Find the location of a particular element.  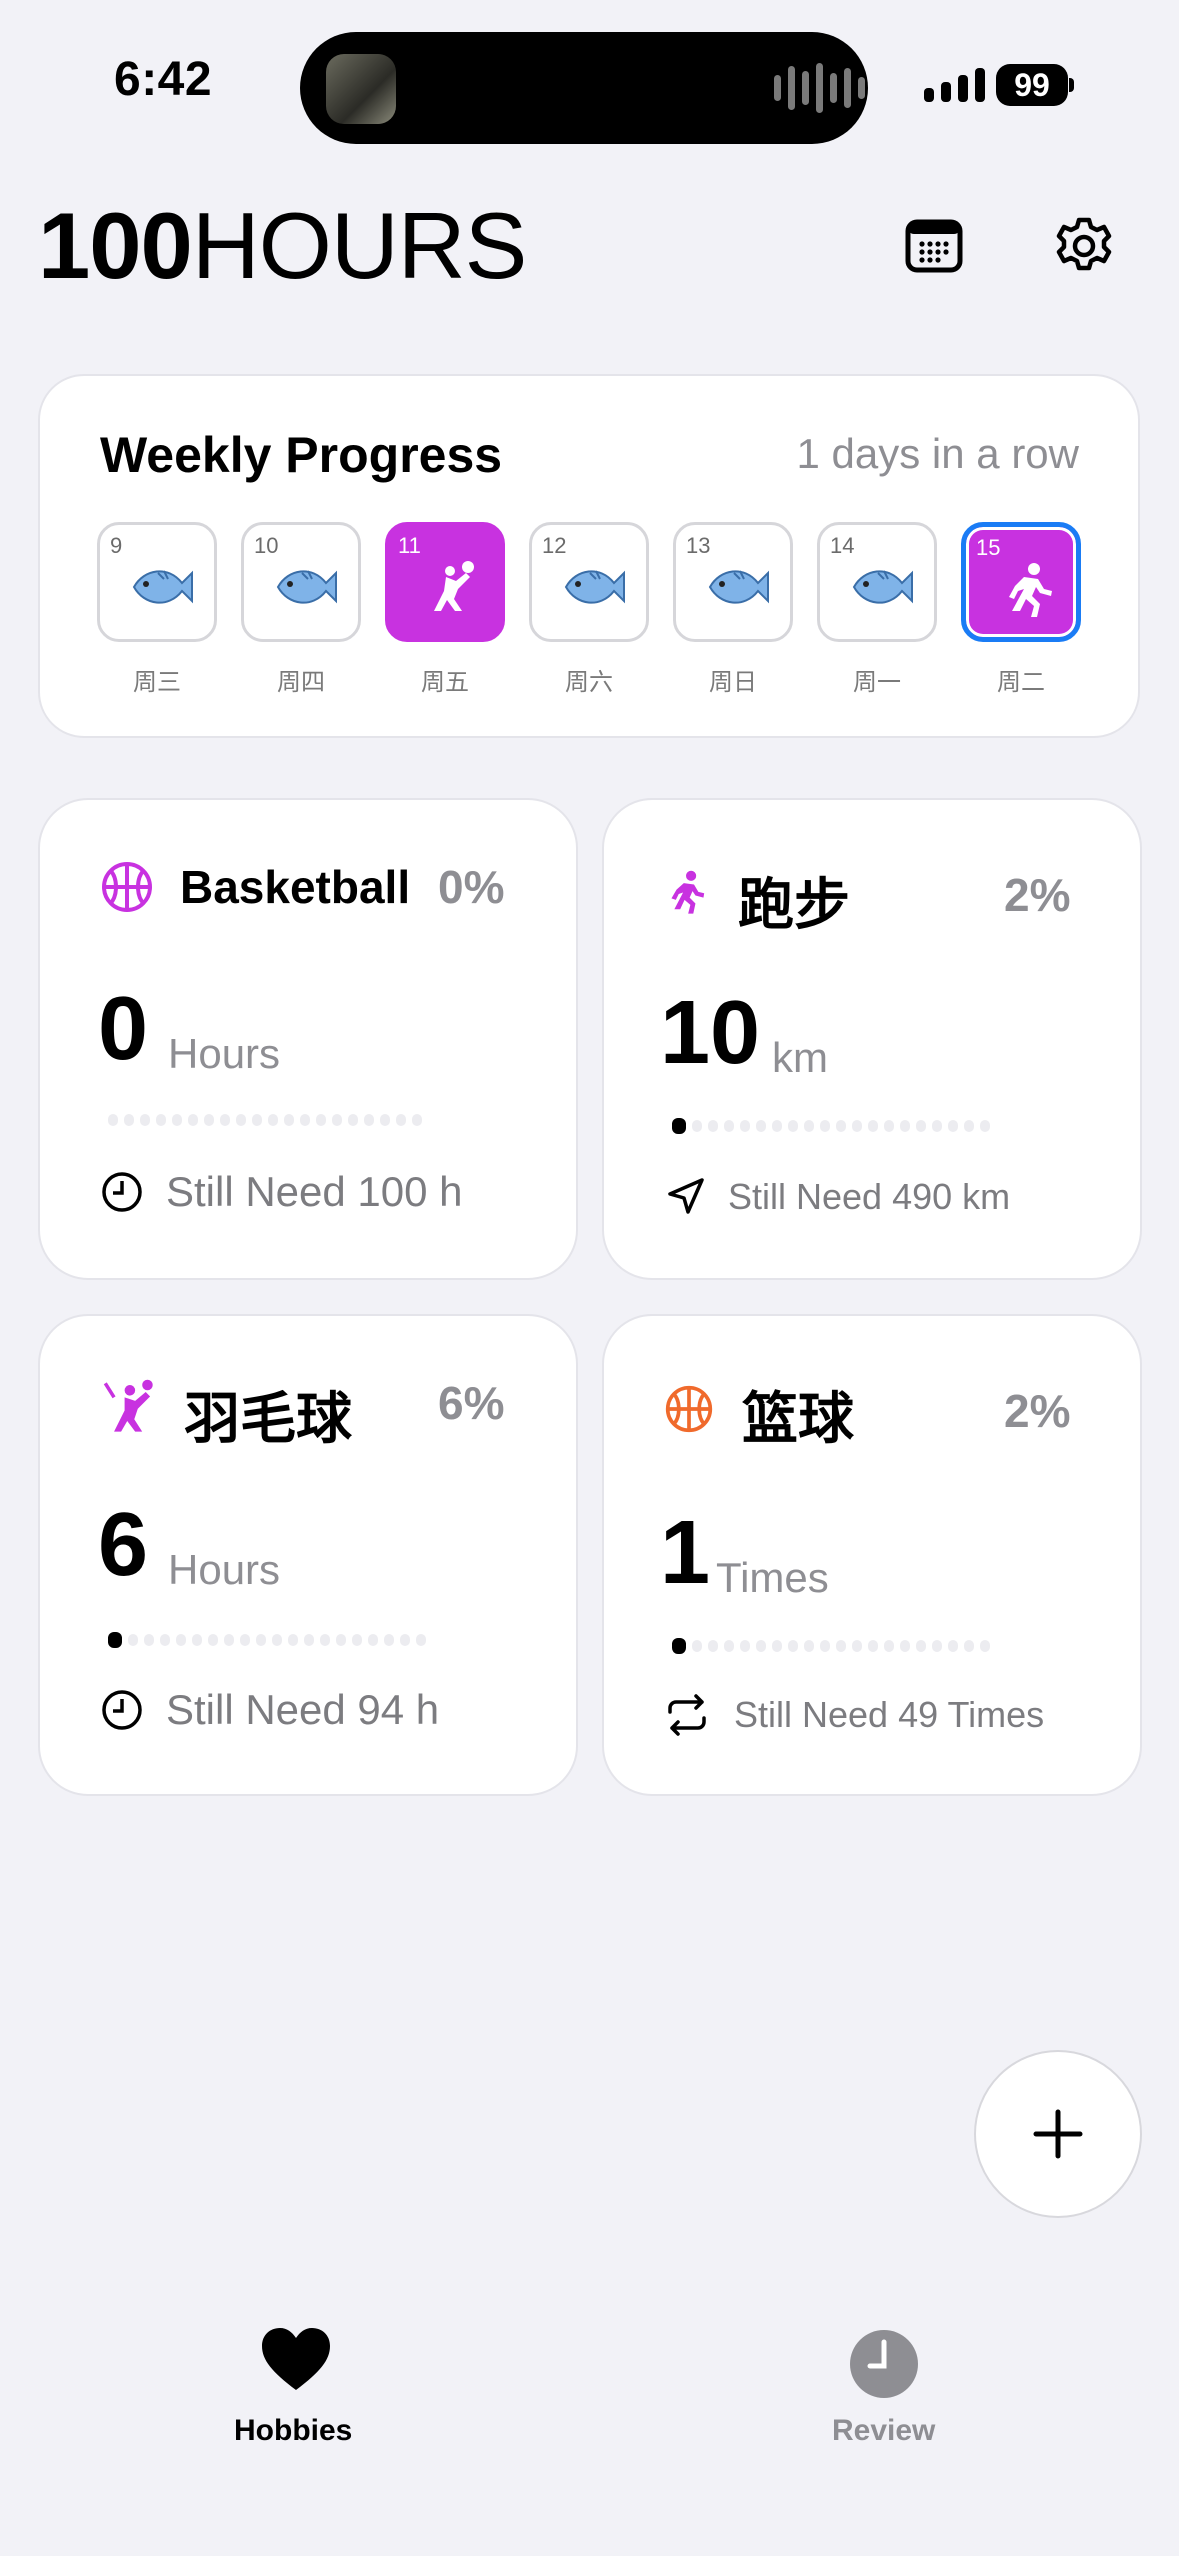

weekday-label: 周三 is located at coordinates (157, 682).